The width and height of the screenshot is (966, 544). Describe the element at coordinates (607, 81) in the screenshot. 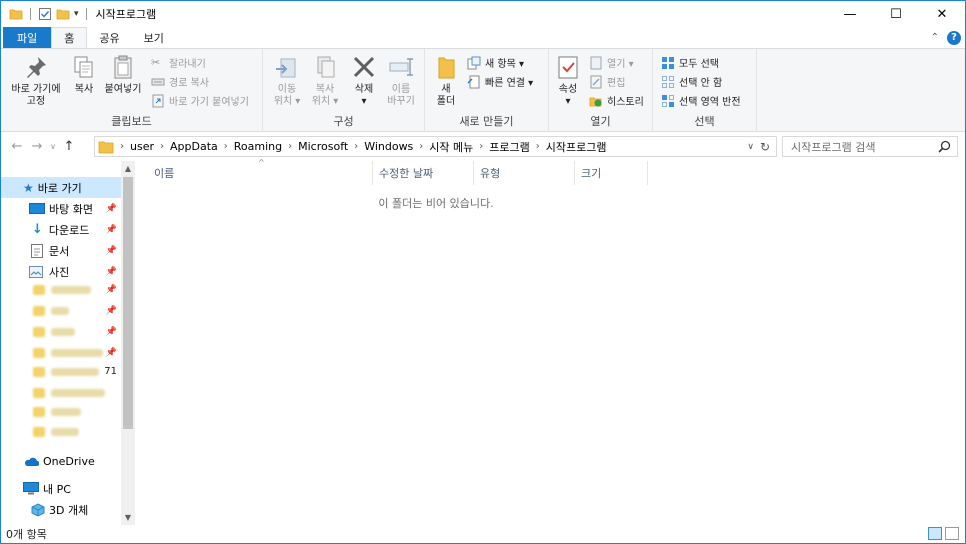

I see `edit-button: 편집` at that location.